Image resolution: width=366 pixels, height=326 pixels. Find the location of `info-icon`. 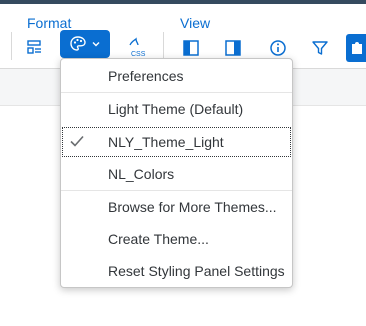

info-icon is located at coordinates (278, 48).